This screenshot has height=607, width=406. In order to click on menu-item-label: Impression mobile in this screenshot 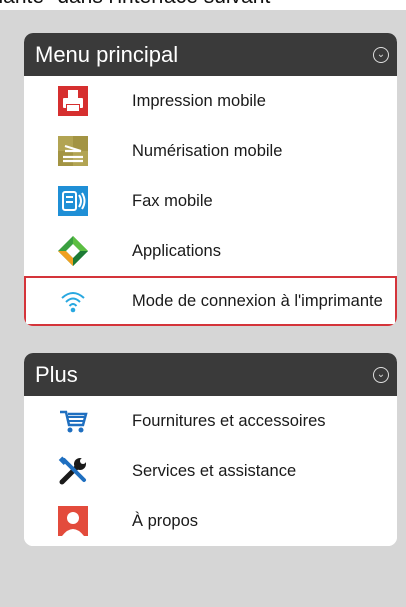, I will do `click(199, 100)`.